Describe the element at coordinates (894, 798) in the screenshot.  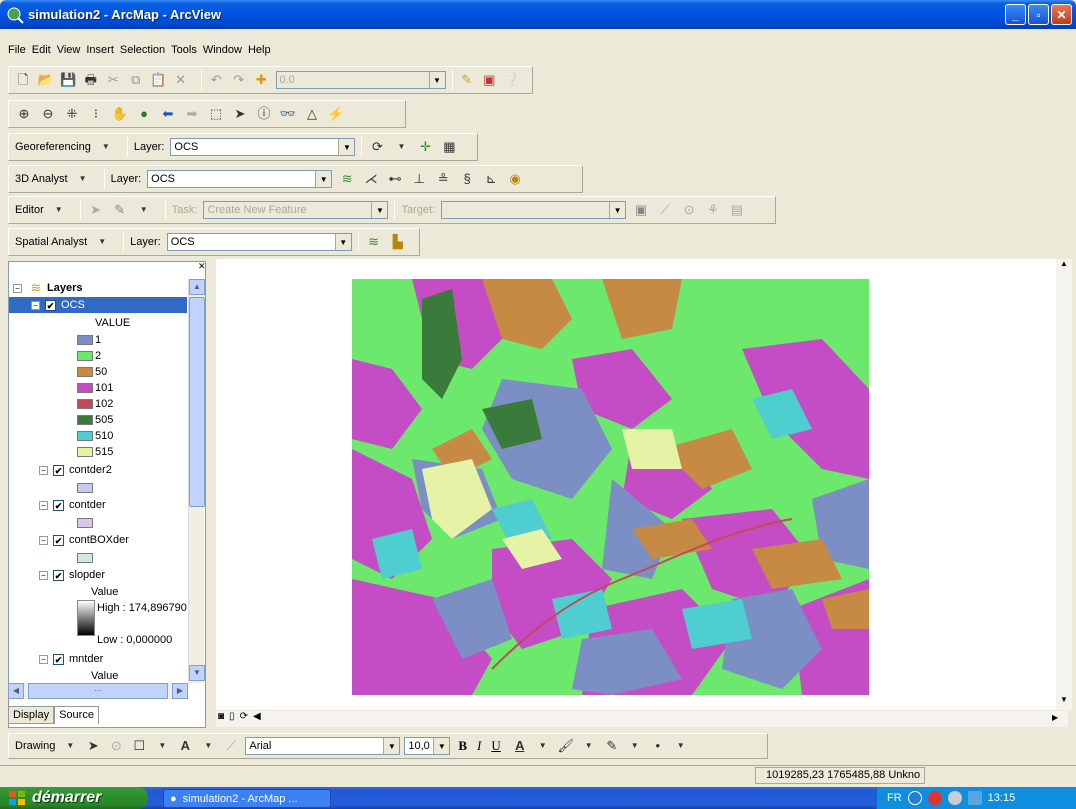
I see `language-indicator: FR` at that location.